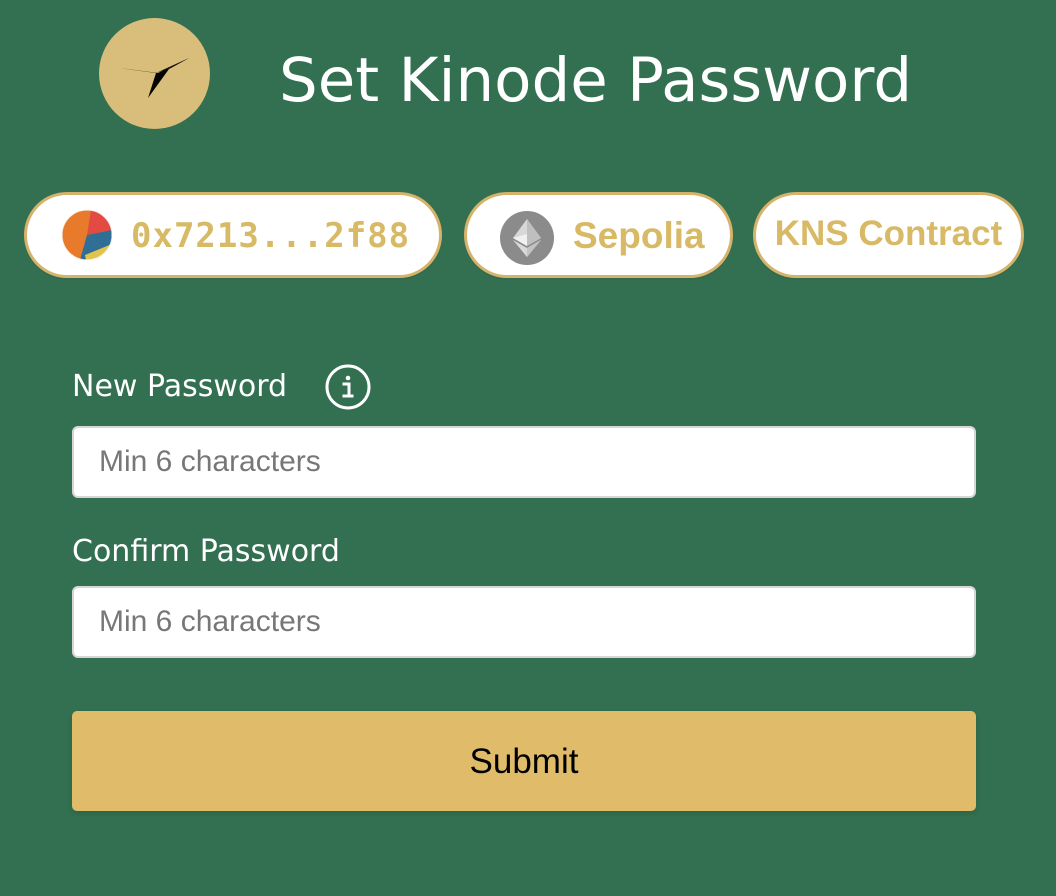  What do you see at coordinates (180, 386) in the screenshot?
I see `new-password-label: New Password` at bounding box center [180, 386].